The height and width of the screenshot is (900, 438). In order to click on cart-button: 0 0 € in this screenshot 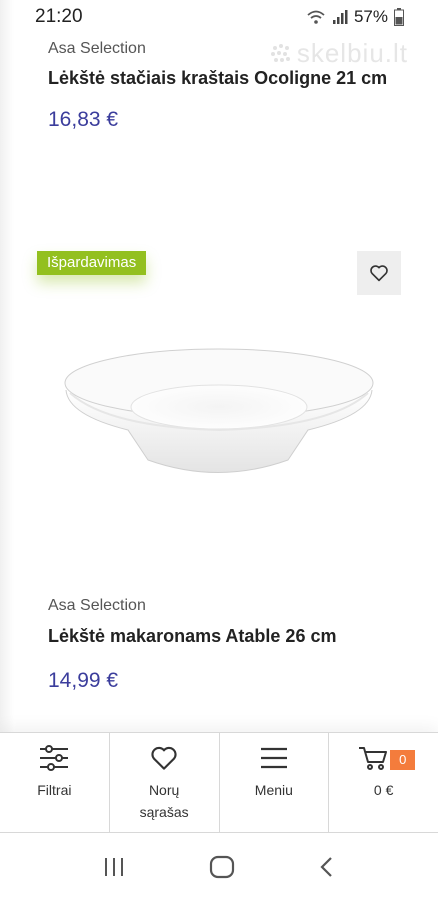, I will do `click(383, 782)`.